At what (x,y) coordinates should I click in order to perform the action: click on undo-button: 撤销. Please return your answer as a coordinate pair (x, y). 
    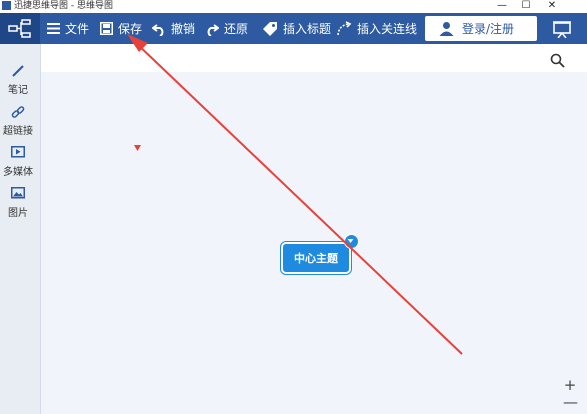
    Looking at the image, I should click on (173, 28).